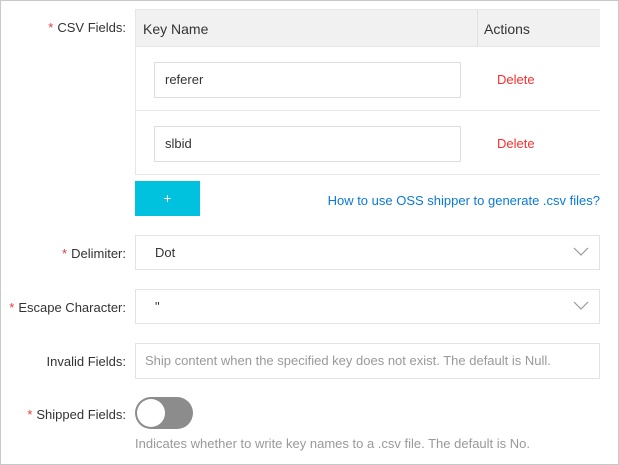 The width and height of the screenshot is (619, 465). I want to click on selected-value: Dot, so click(165, 252).